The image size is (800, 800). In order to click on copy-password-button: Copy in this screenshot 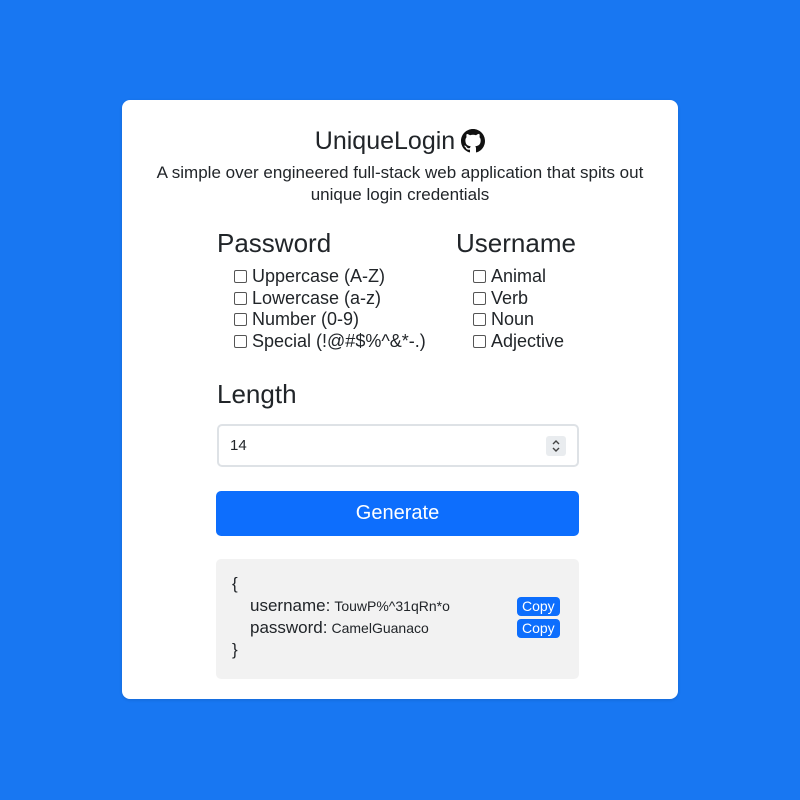, I will do `click(538, 628)`.